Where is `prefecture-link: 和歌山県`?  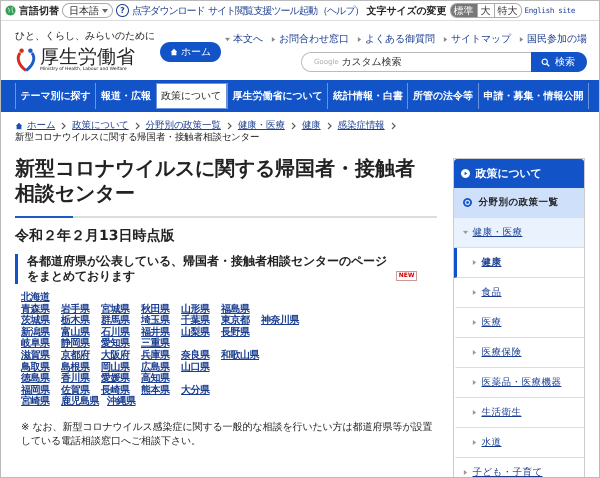 prefecture-link: 和歌山県 is located at coordinates (240, 356).